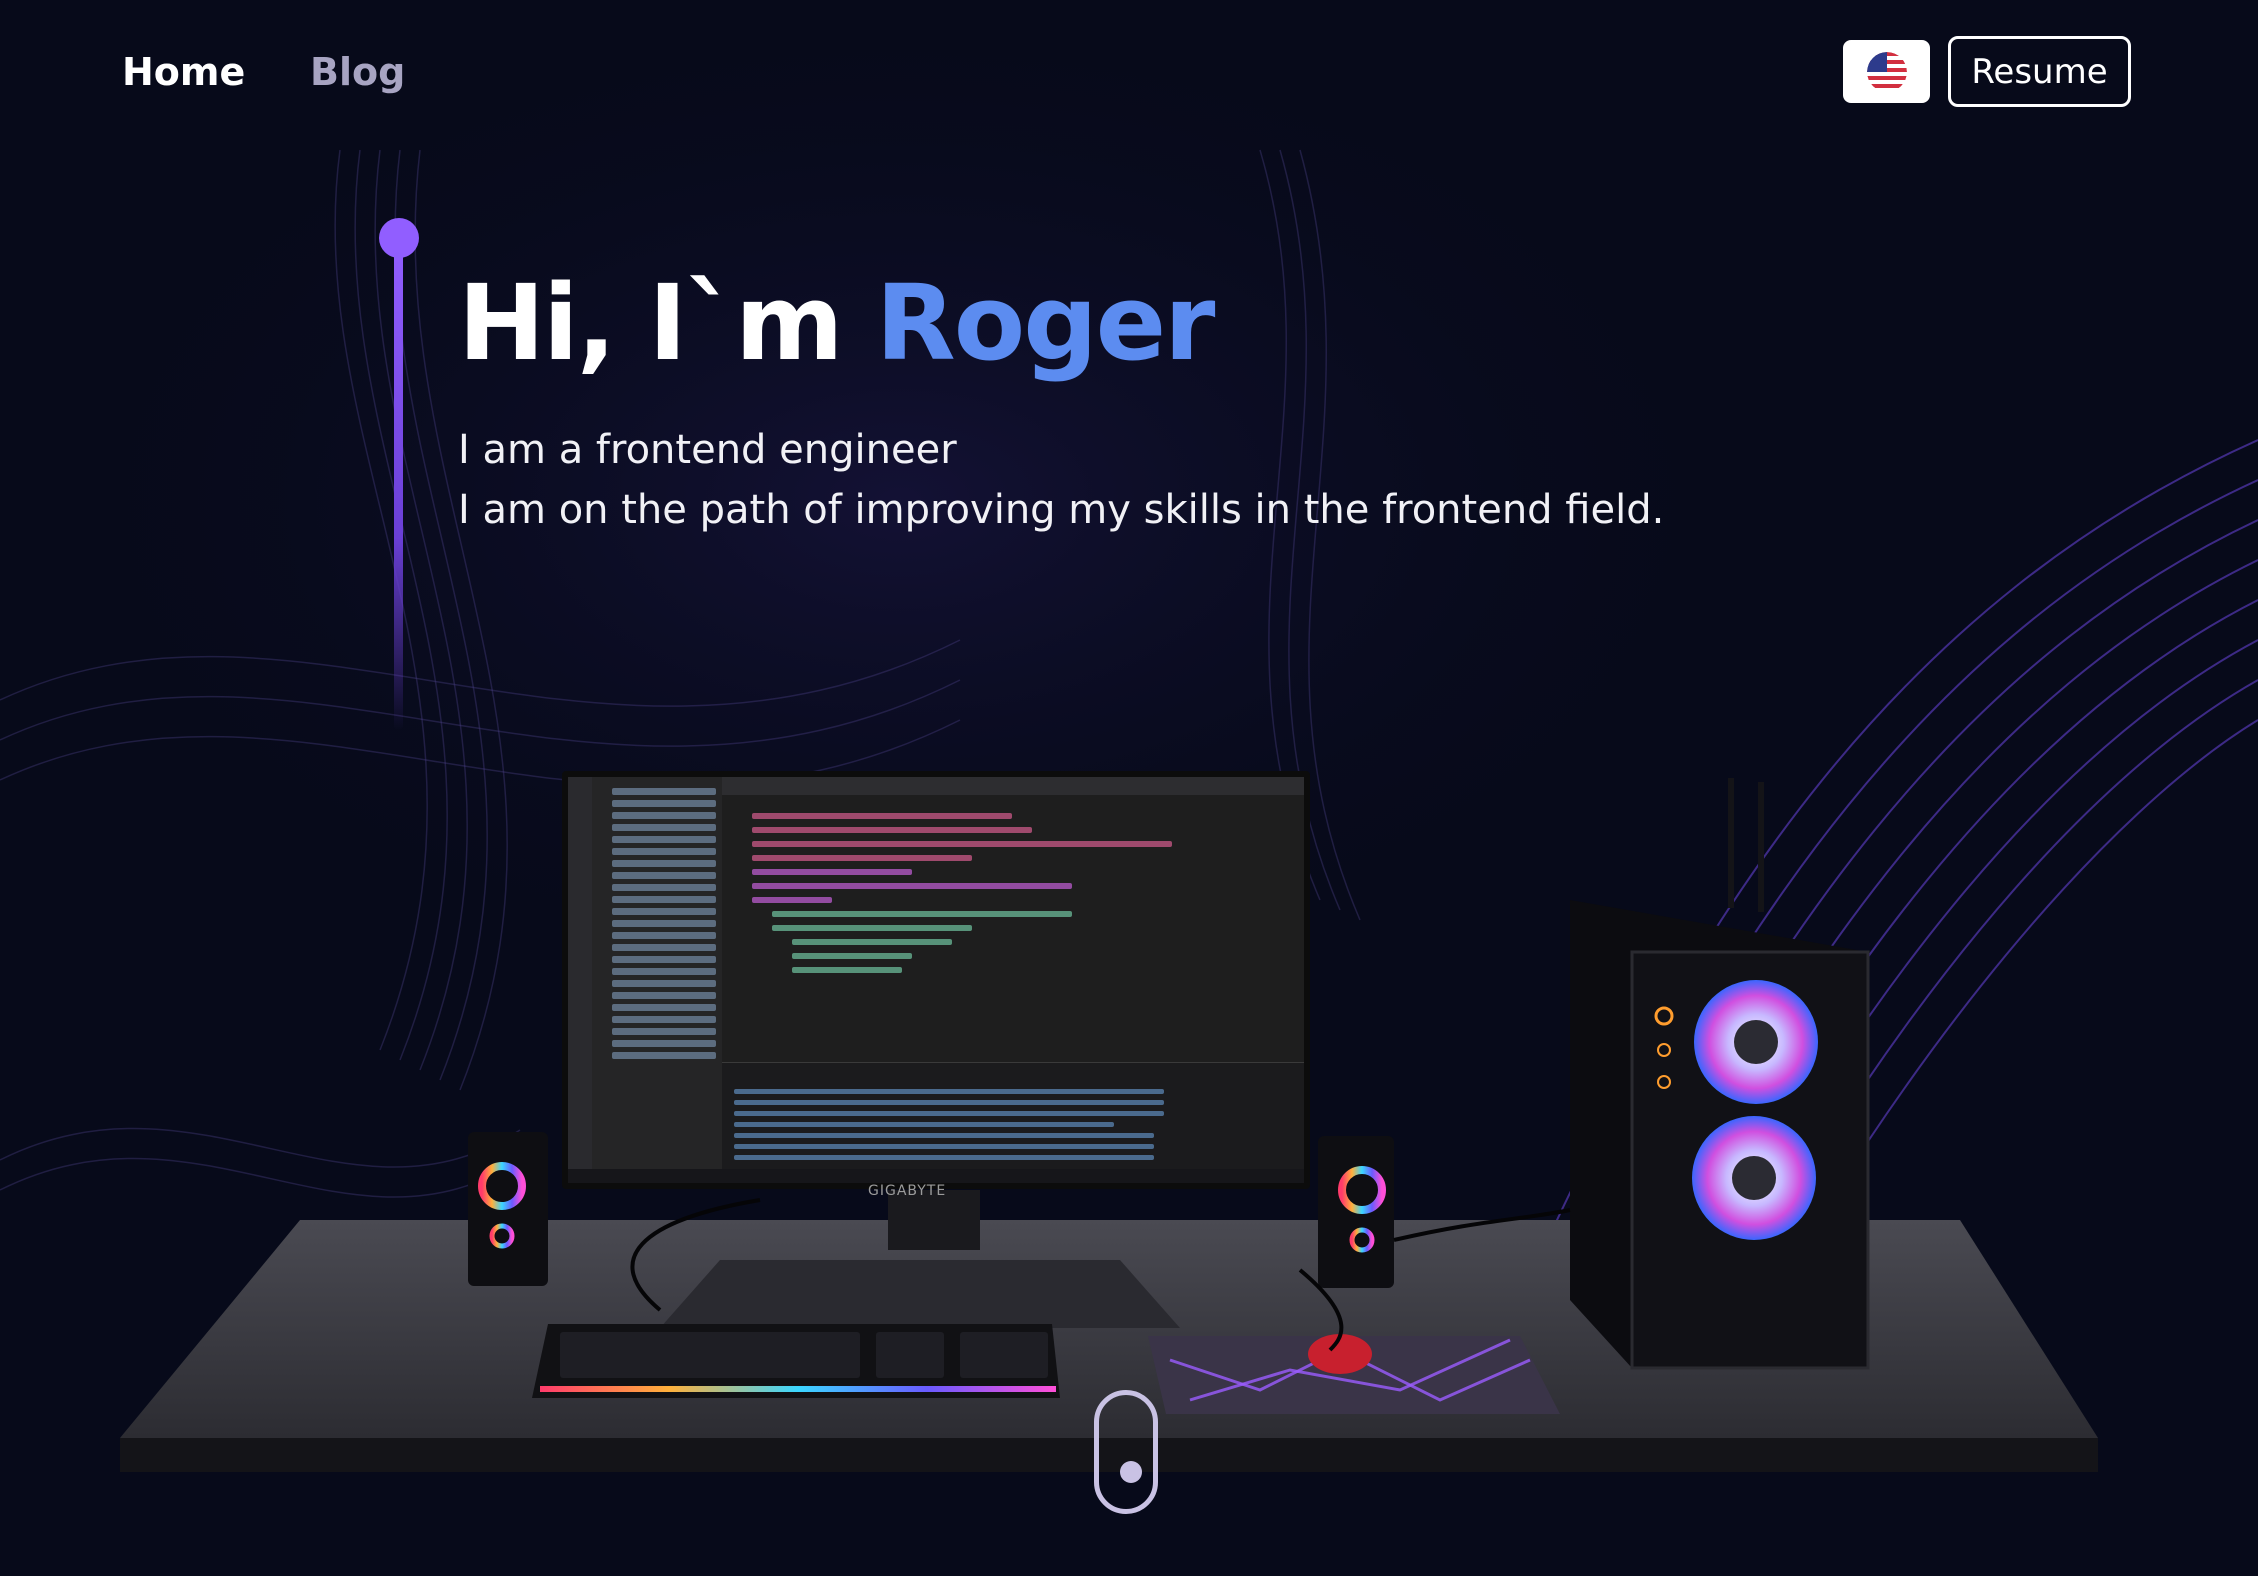  Describe the element at coordinates (357, 72) in the screenshot. I see `nav-blog-link: Blog` at that location.